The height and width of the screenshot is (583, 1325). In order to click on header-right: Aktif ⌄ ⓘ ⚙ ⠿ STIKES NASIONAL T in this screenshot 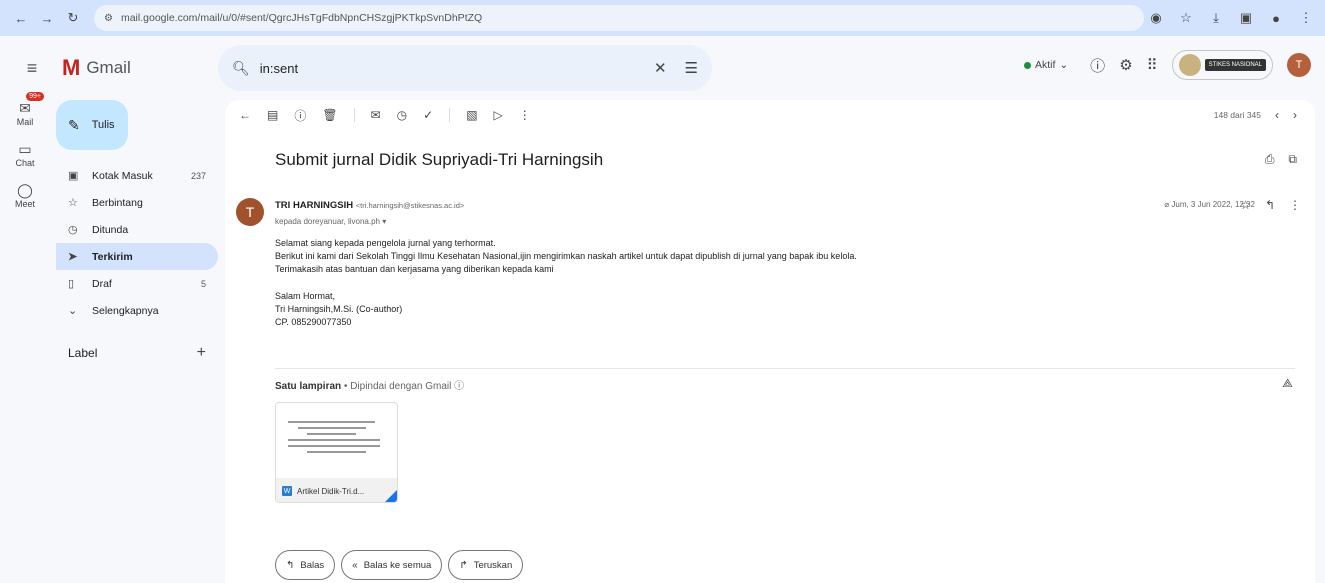, I will do `click(1163, 65)`.